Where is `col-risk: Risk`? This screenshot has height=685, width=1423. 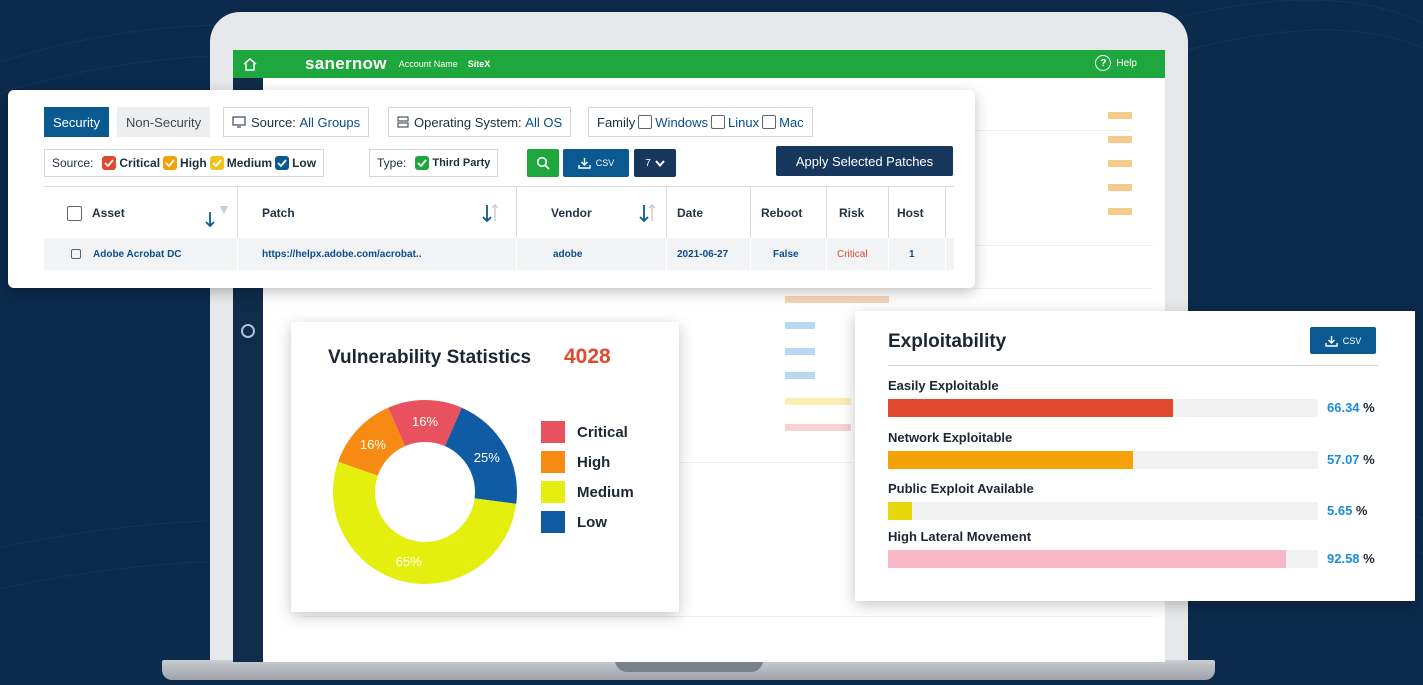 col-risk: Risk is located at coordinates (858, 213).